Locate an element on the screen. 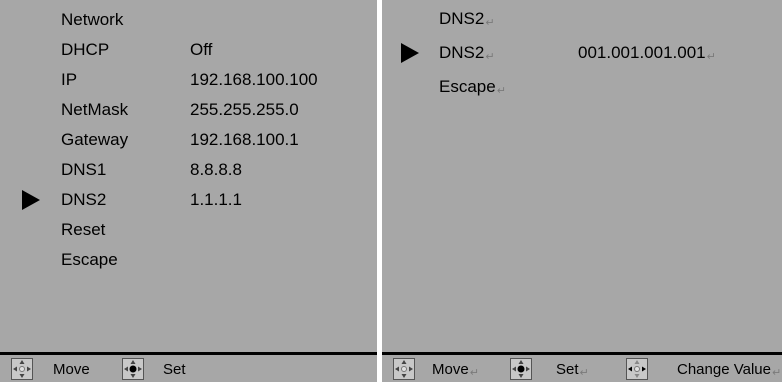  menu-item-label: NetMask is located at coordinates (95, 109).